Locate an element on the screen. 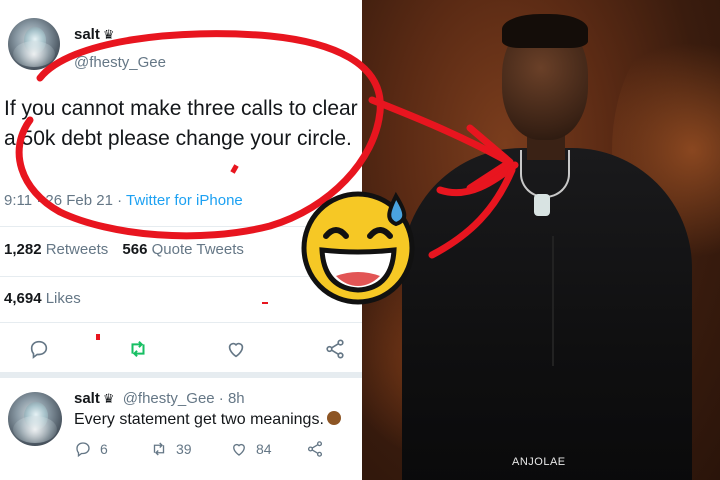 The width and height of the screenshot is (720, 480). author-handle: @fhesty_Gee is located at coordinates (120, 62).